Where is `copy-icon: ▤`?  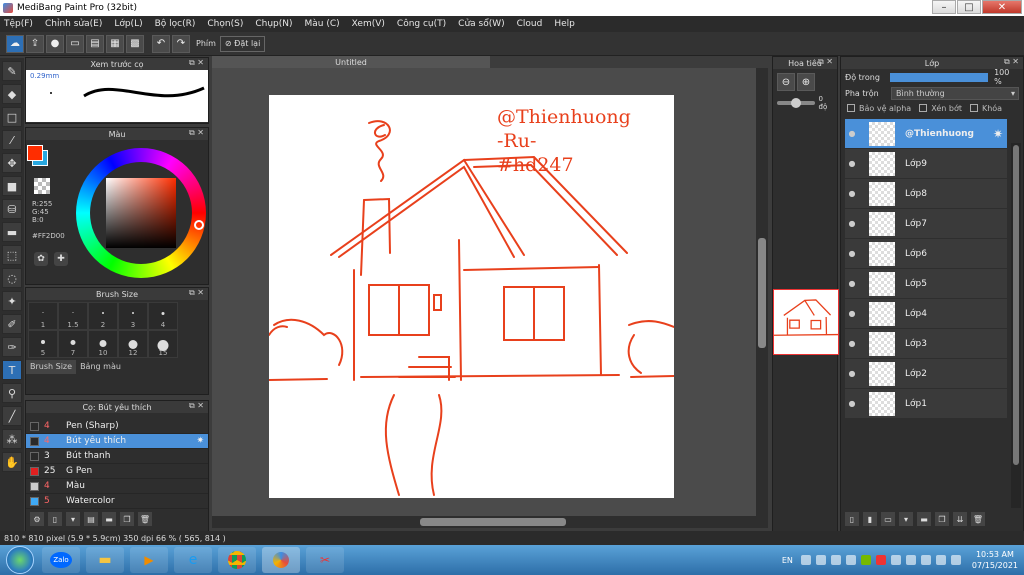 copy-icon: ▤ is located at coordinates (91, 519).